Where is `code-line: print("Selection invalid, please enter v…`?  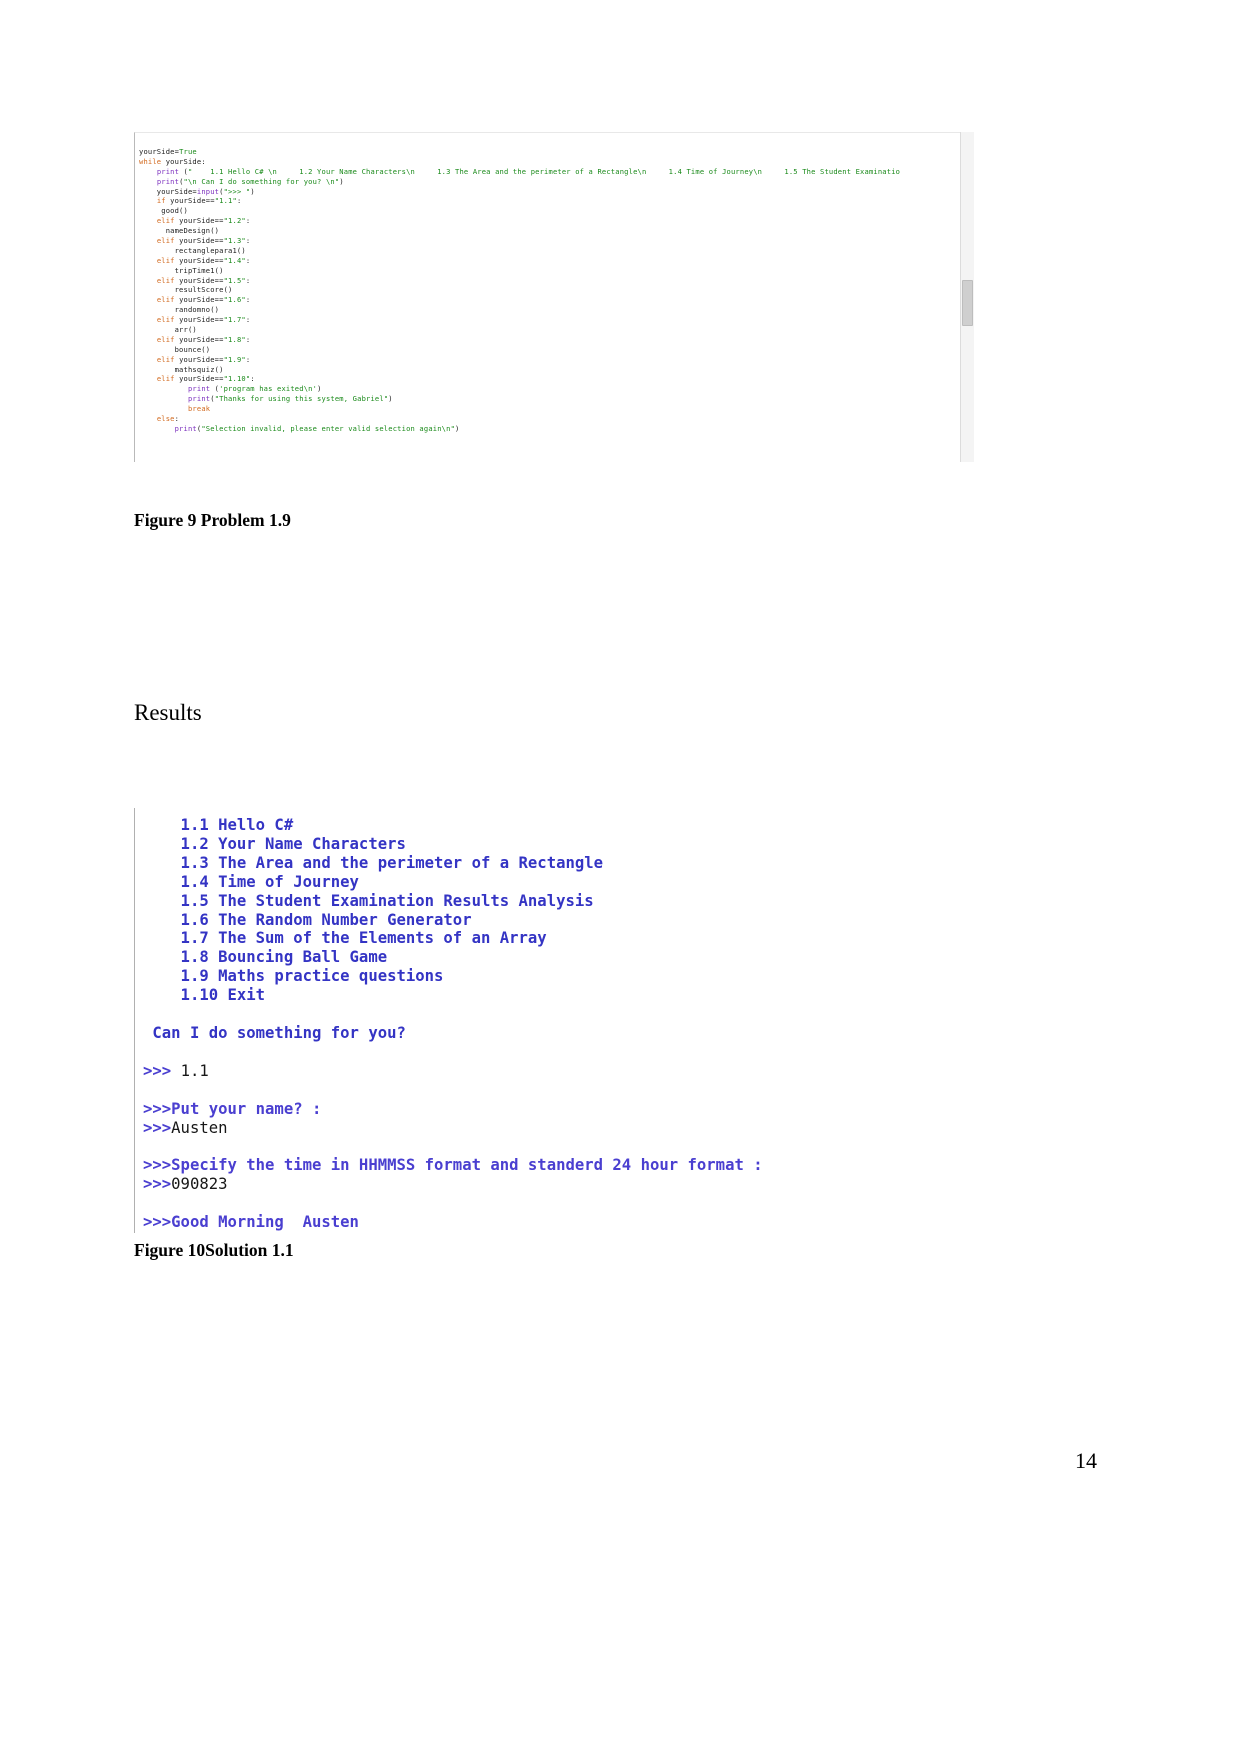
code-line: print("Selection invalid, please enter v… is located at coordinates (556, 429).